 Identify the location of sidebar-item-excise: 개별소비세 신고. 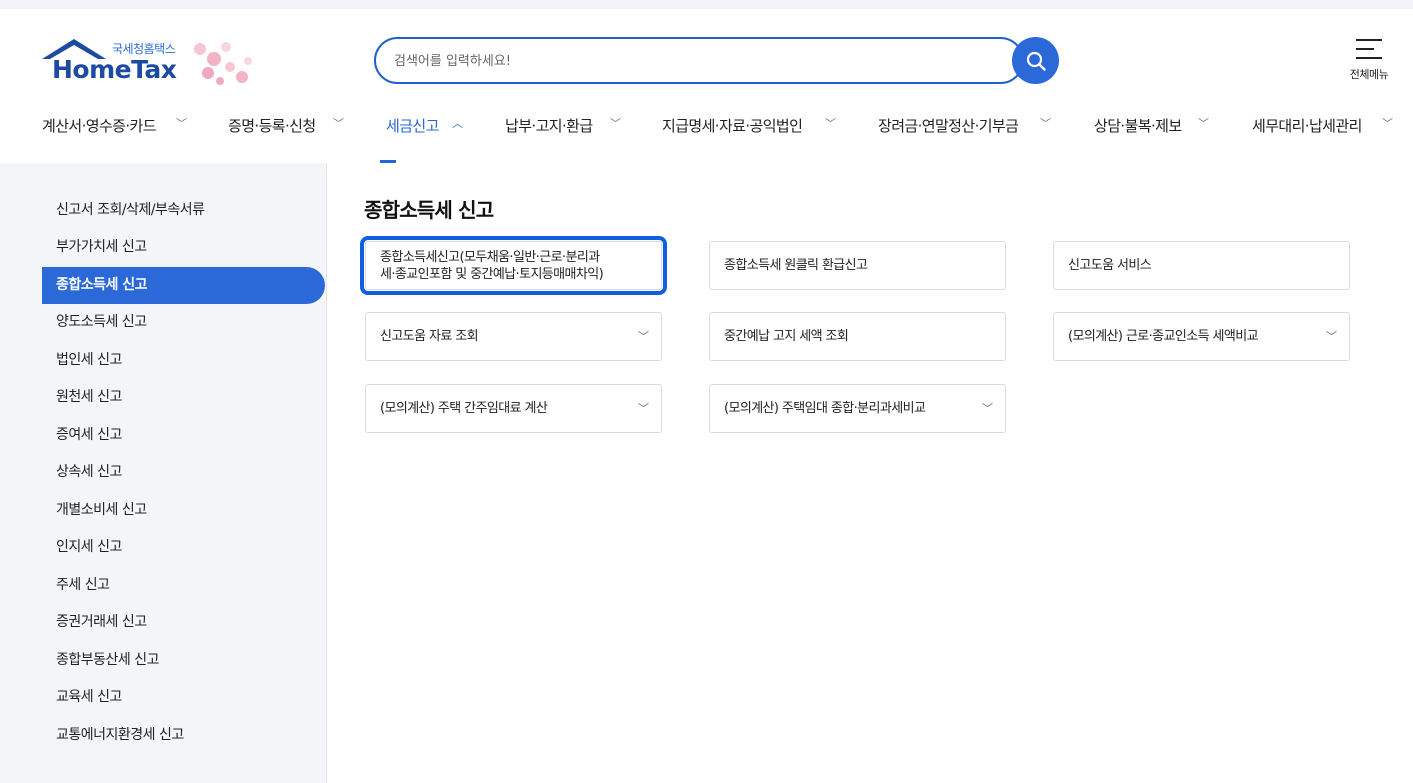
(183, 510).